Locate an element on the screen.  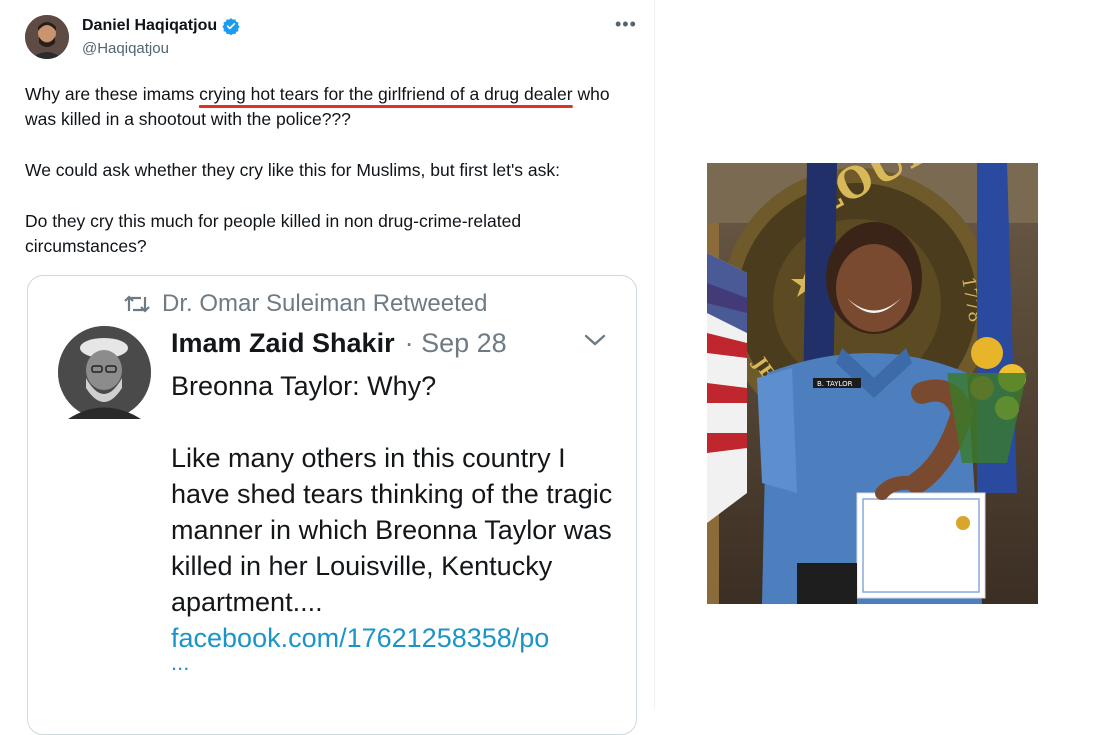
quoted-author-avatar is located at coordinates (104, 372).